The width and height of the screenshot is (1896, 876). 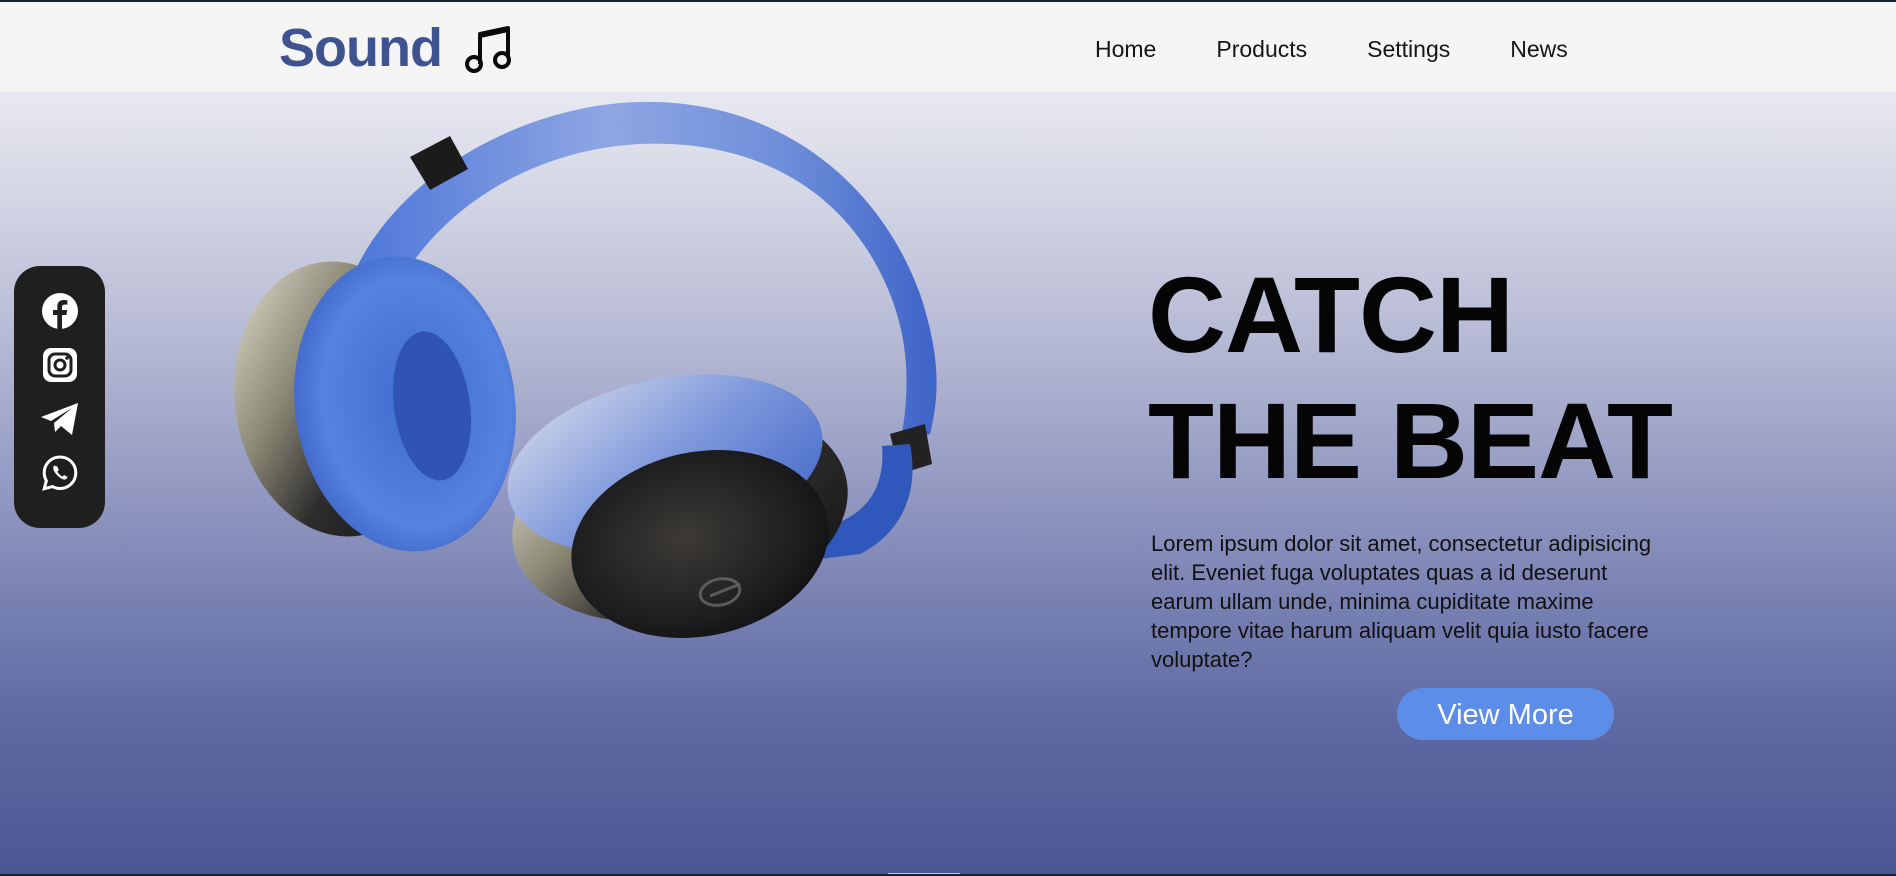 What do you see at coordinates (1261, 49) in the screenshot?
I see `nav-products: Products` at bounding box center [1261, 49].